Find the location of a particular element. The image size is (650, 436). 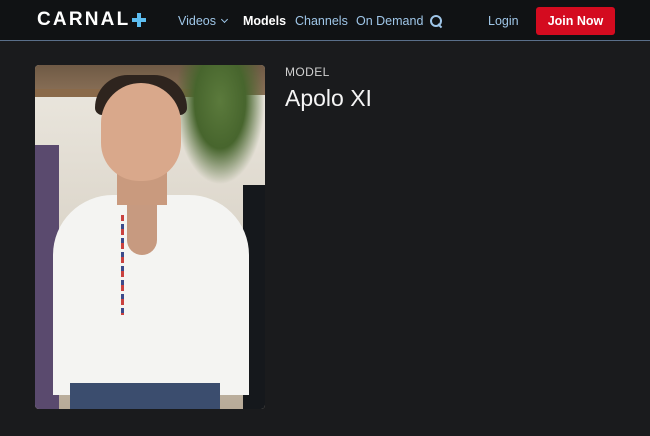

plus-icon is located at coordinates (139, 19).